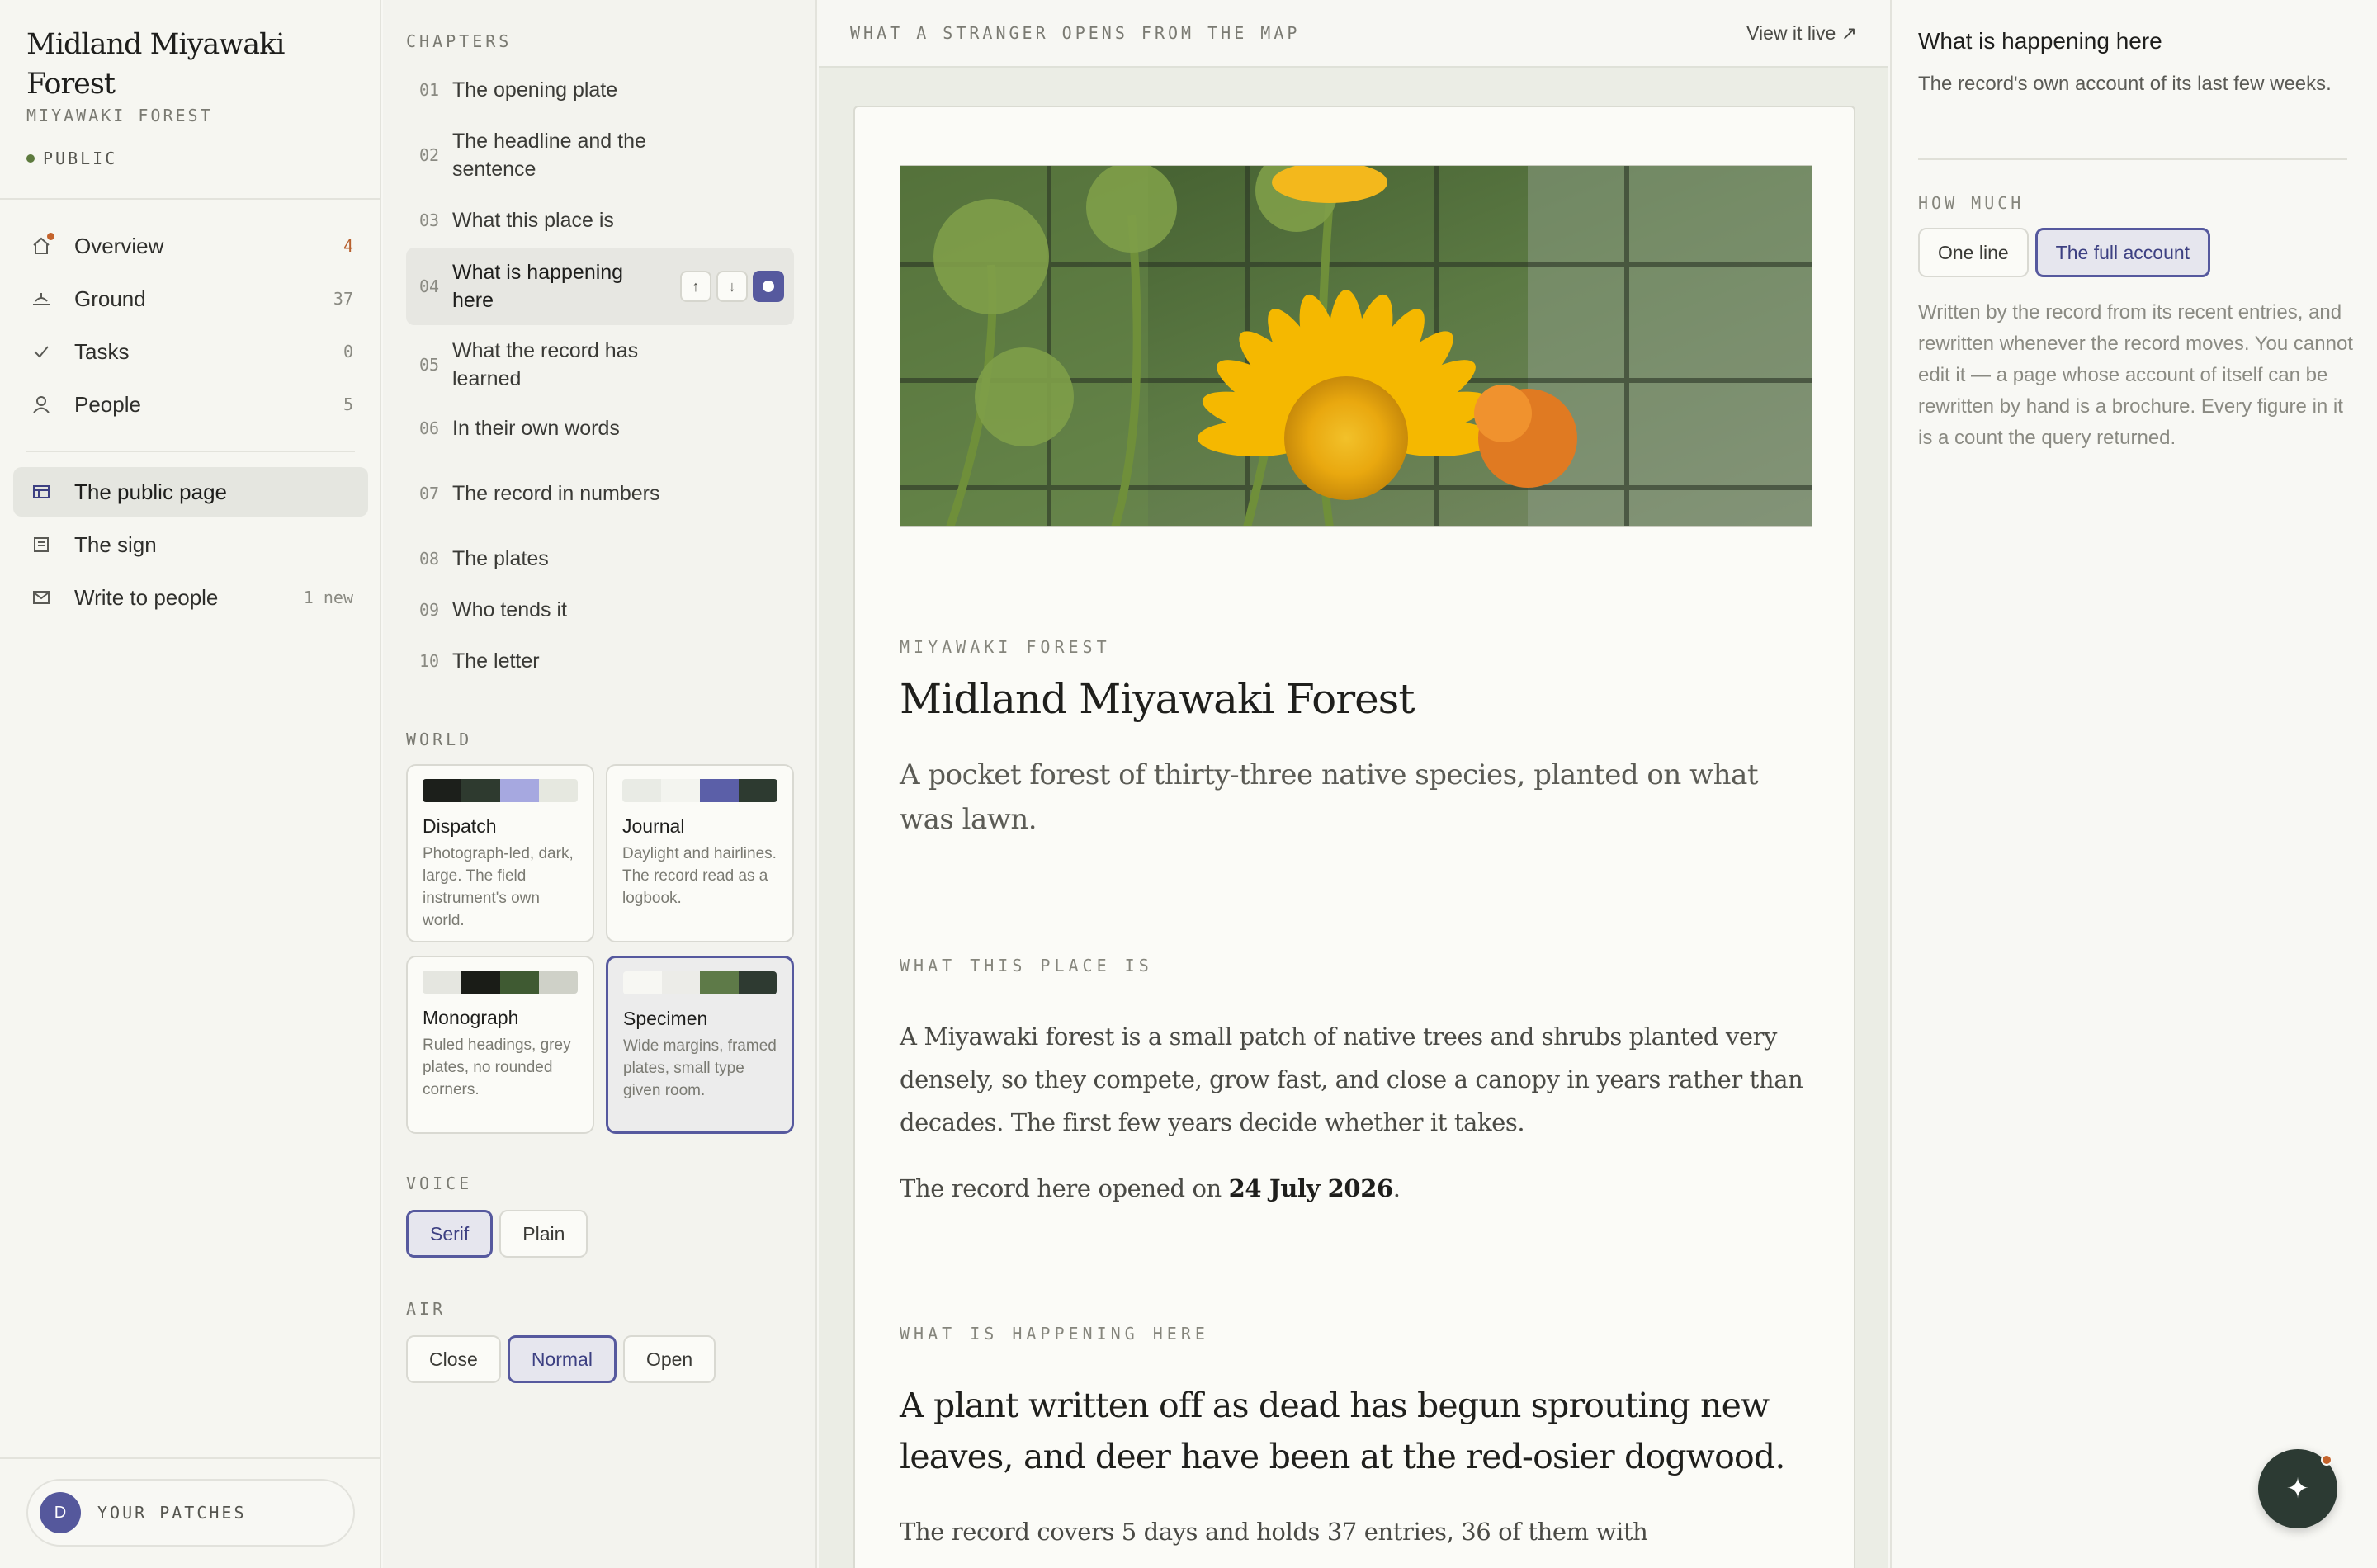 The width and height of the screenshot is (2377, 1568). What do you see at coordinates (190, 299) in the screenshot?
I see `nav-item-ground: Ground 37` at bounding box center [190, 299].